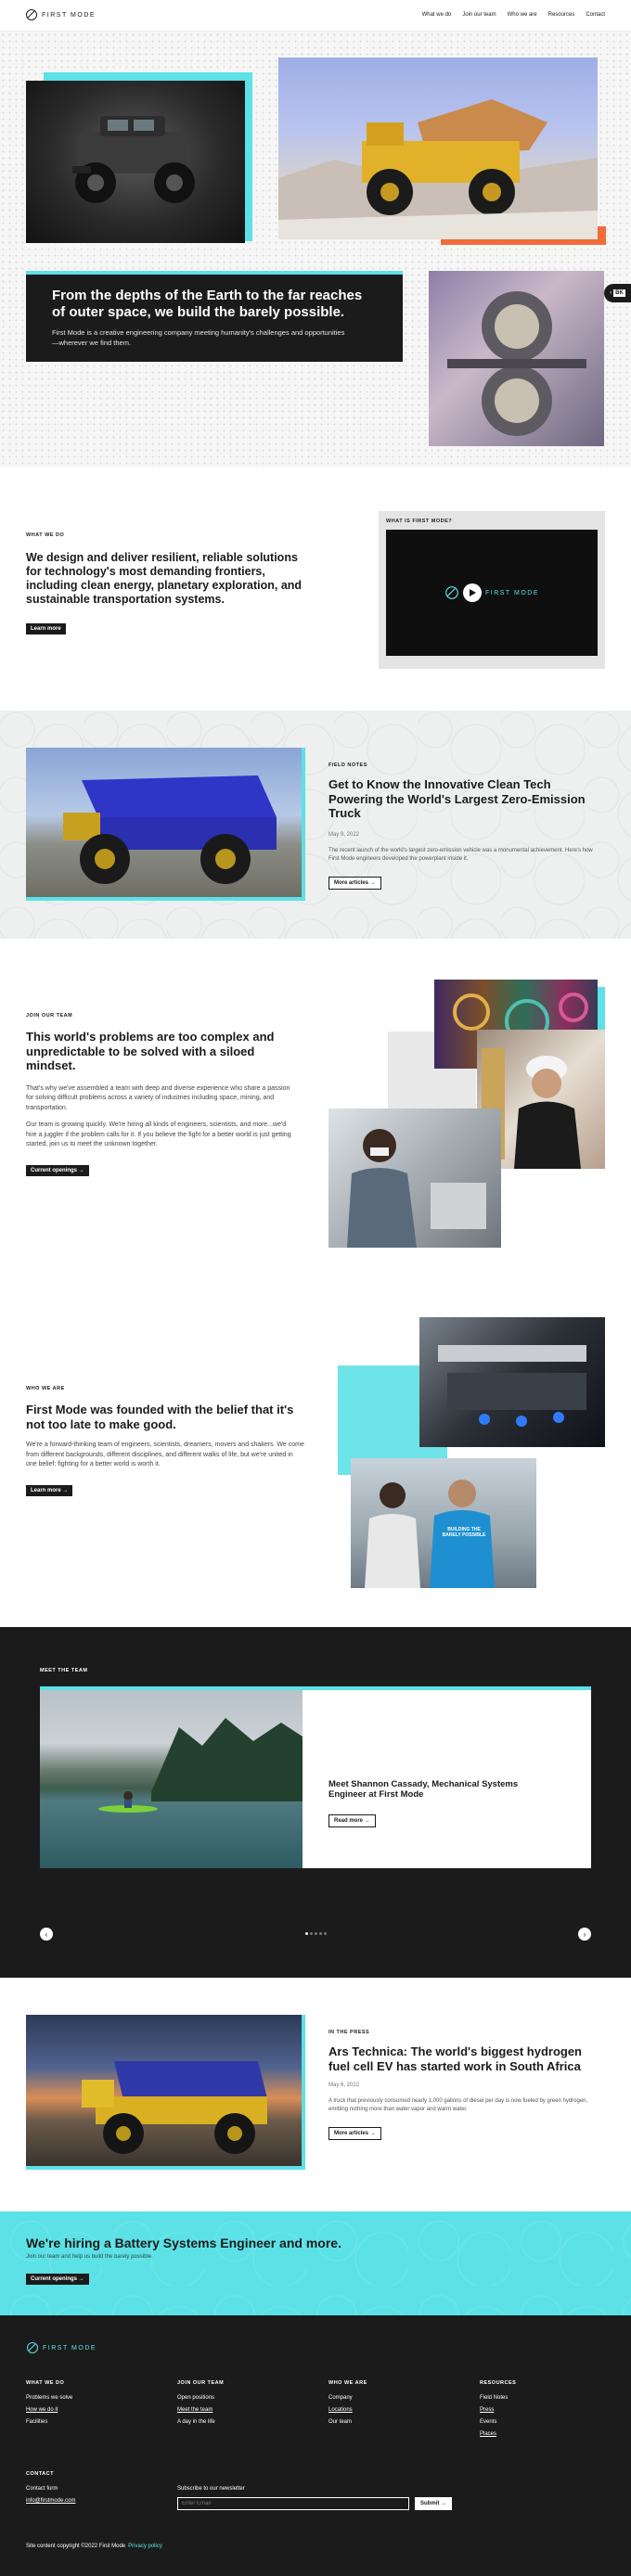 The width and height of the screenshot is (631, 2576). I want to click on nav-join-our-team: Join our team, so click(479, 15).